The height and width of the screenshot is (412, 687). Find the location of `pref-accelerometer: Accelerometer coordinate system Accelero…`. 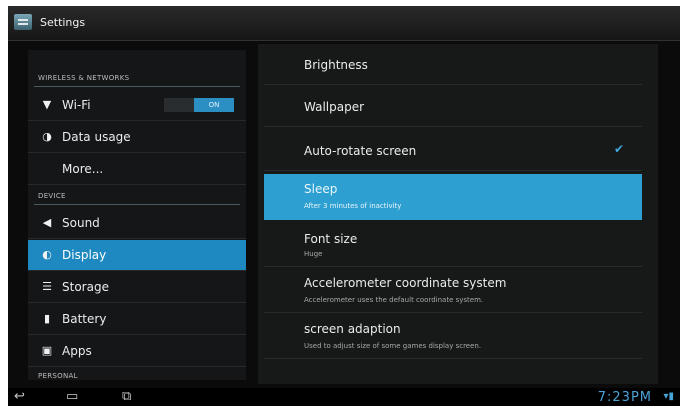

pref-accelerometer: Accelerometer coordinate system Accelero… is located at coordinates (453, 290).